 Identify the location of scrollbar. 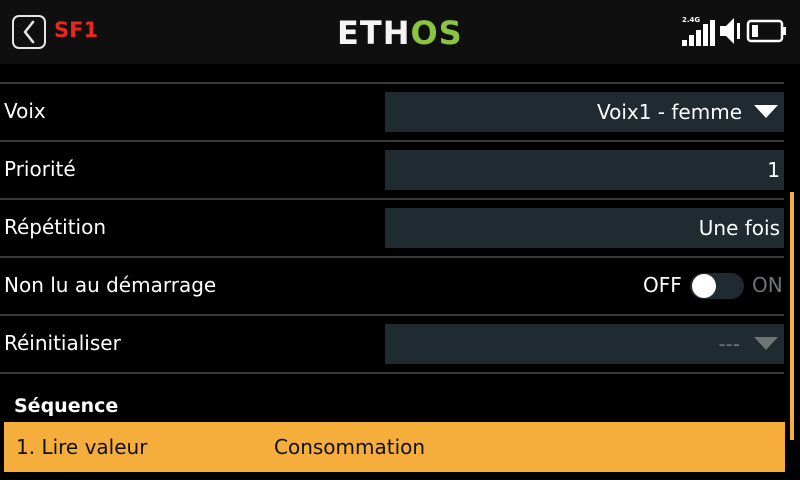
(792, 316).